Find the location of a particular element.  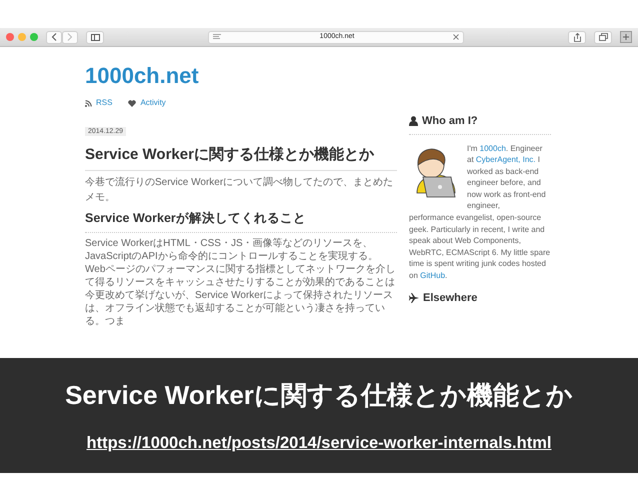

share-button is located at coordinates (577, 37).